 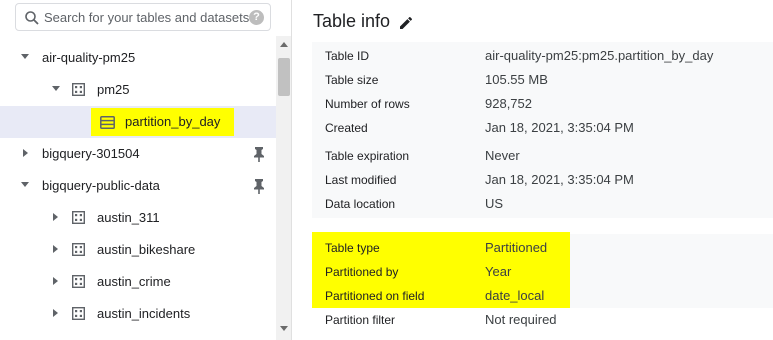 I want to click on info-key: Last modified, so click(x=361, y=180).